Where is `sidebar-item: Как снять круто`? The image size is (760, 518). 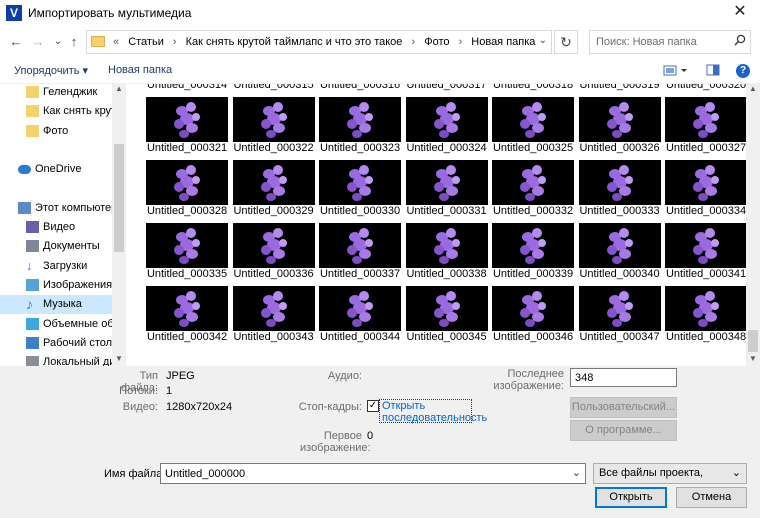
sidebar-item: Как снять круто is located at coordinates (56, 111).